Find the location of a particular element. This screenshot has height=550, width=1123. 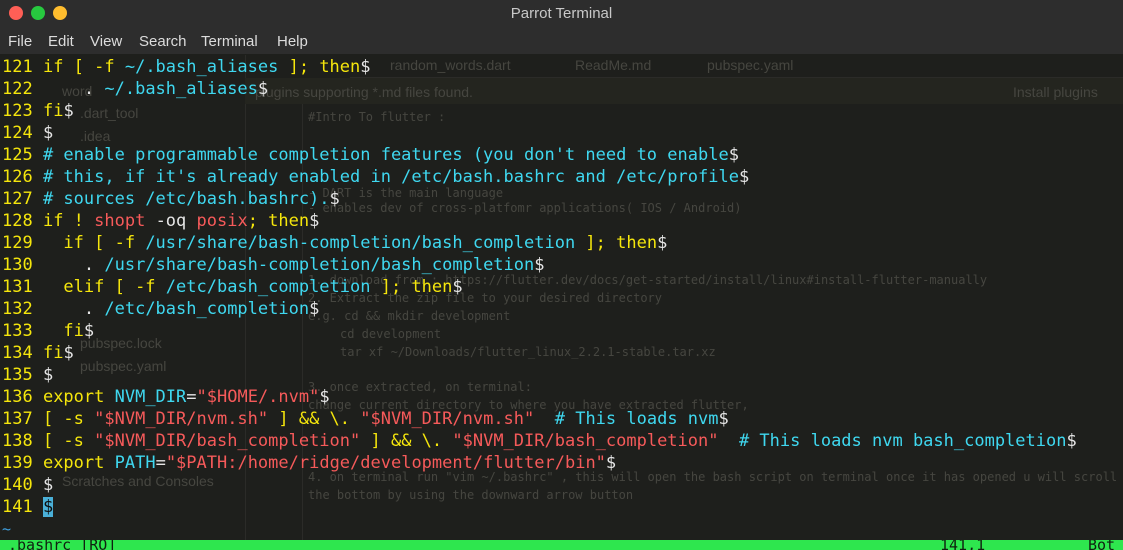

terminal-line: 134 fi$ is located at coordinates (562, 353).